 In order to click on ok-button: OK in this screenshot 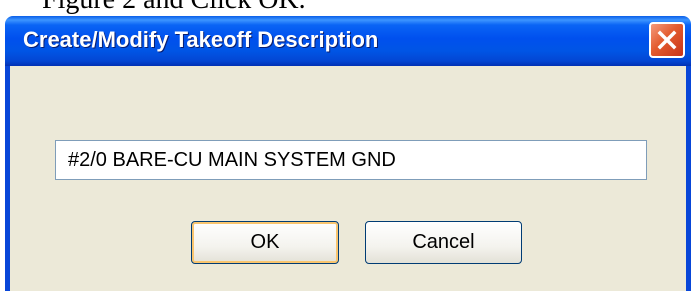, I will do `click(265, 242)`.